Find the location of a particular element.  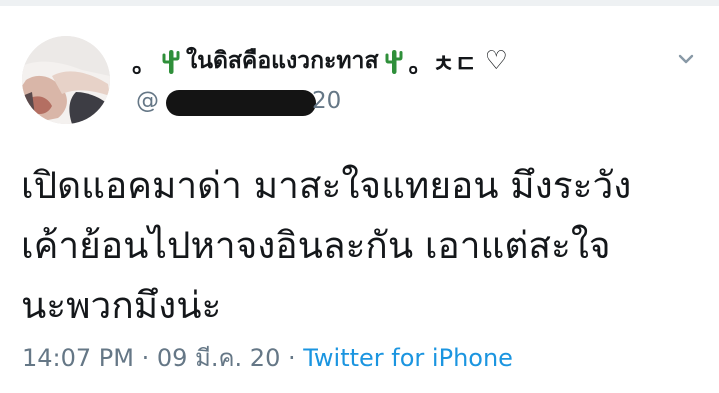

handle-tail: 20 is located at coordinates (327, 101).